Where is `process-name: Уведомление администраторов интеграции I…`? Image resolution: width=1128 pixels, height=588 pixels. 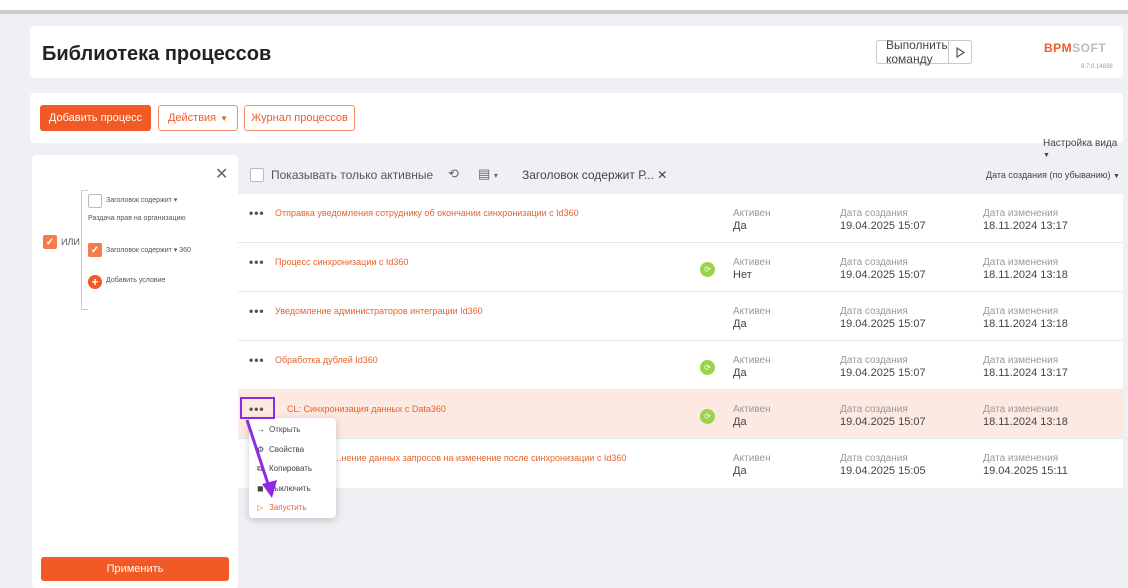
process-name: Уведомление администраторов интеграции I… is located at coordinates (379, 311).